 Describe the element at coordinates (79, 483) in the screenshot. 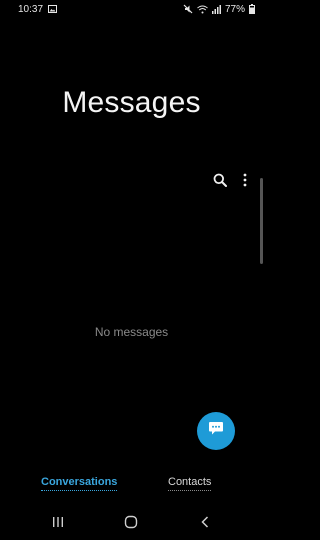

I see `tab-conversations: Conversations` at that location.